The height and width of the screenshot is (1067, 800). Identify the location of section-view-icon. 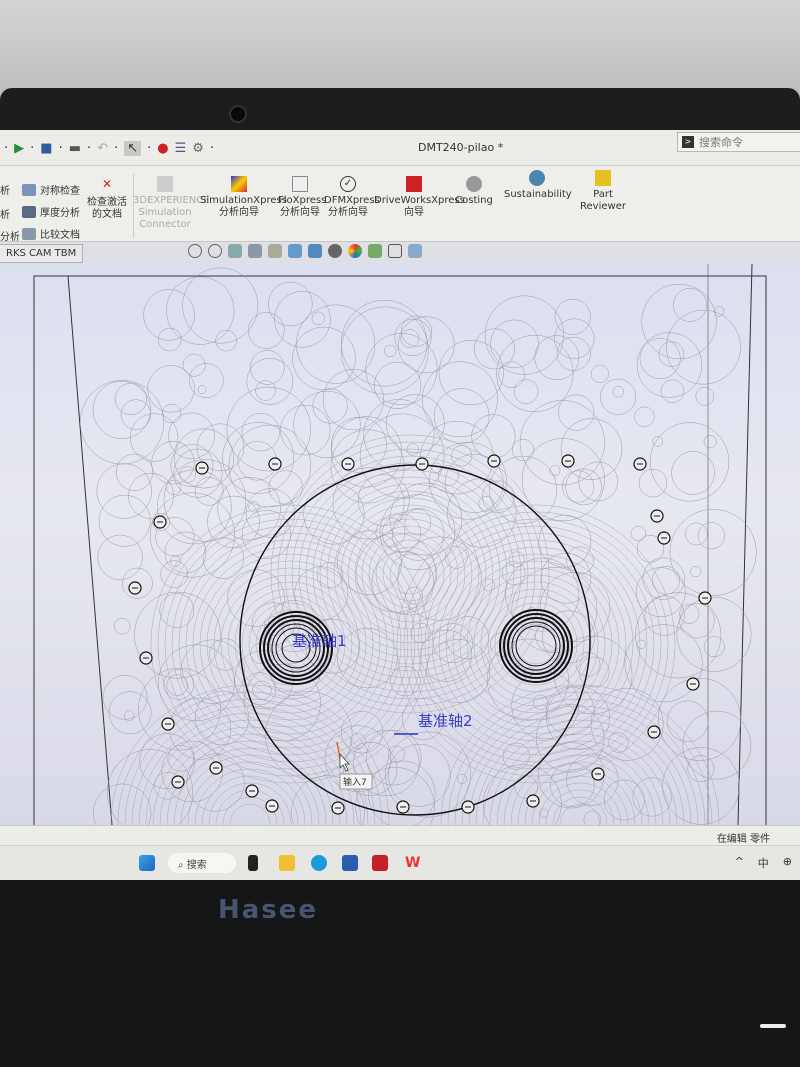
(255, 251).